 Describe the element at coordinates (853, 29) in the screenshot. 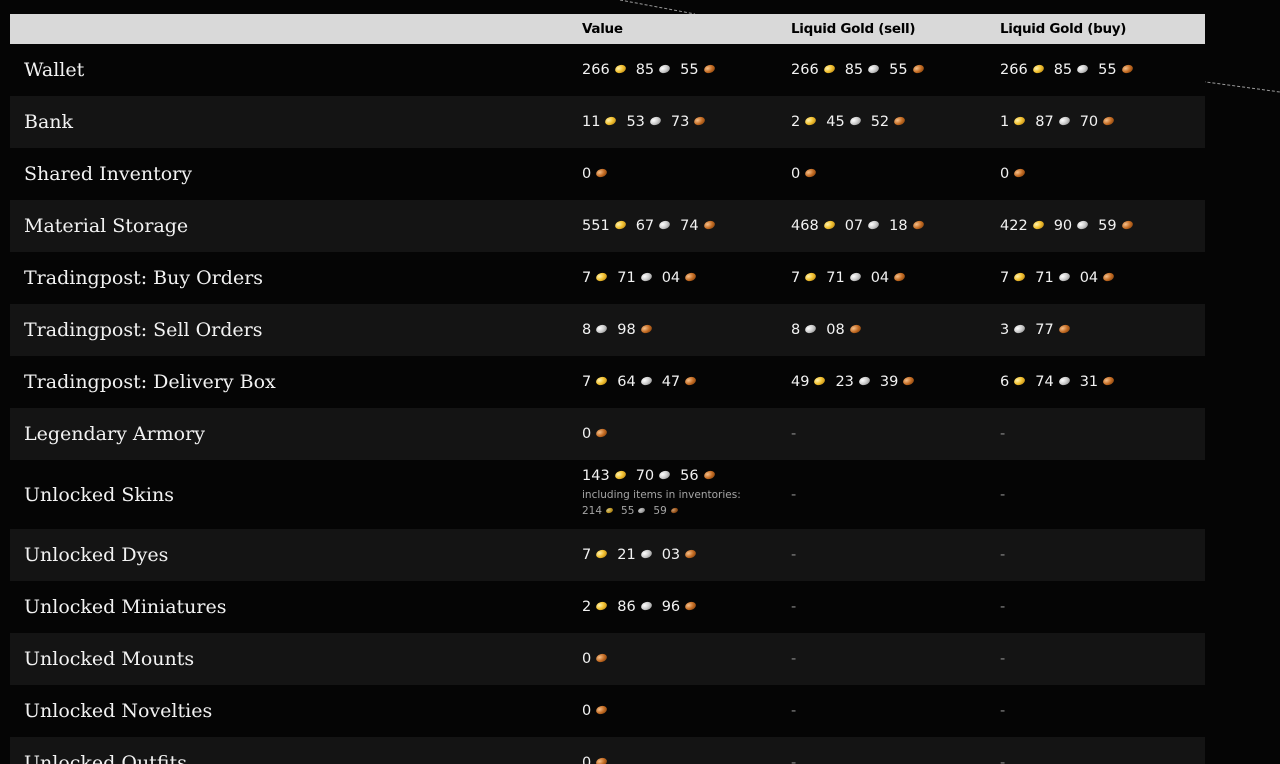

I see `column-header-liquid-sell: Liquid Gold (sell)` at that location.